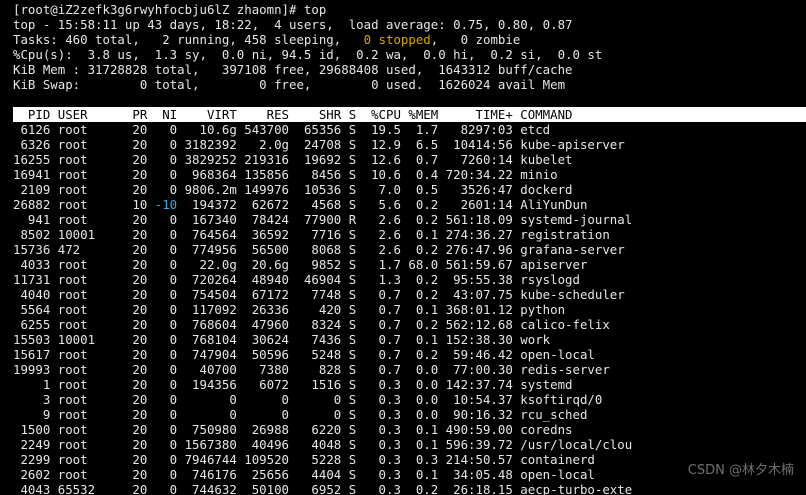  I want to click on watermark: CSDN @林夕木楠, so click(740, 470).